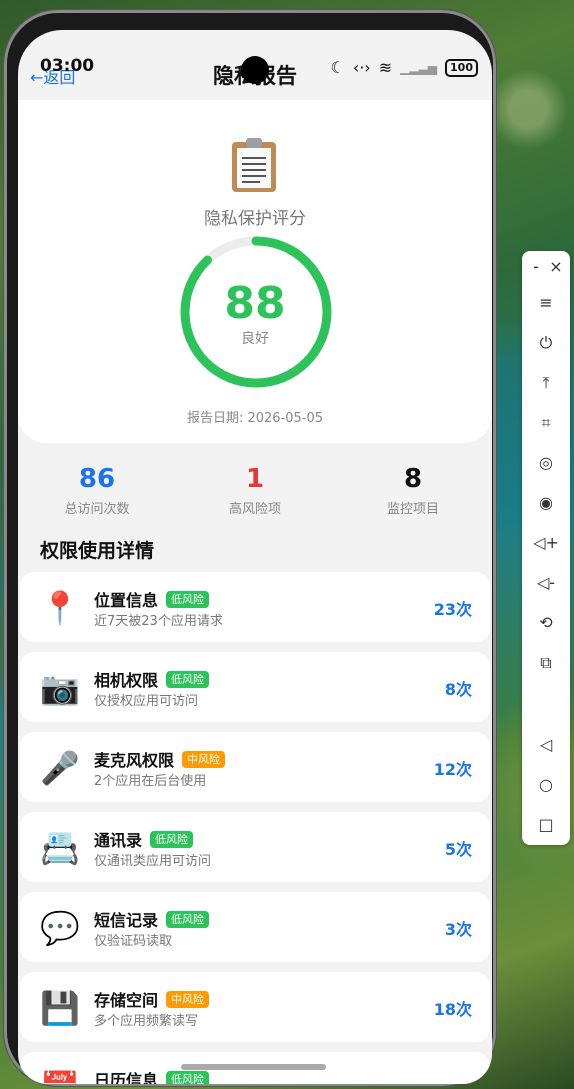 The height and width of the screenshot is (1089, 574). I want to click on volume-up-icon: ◁+, so click(546, 543).